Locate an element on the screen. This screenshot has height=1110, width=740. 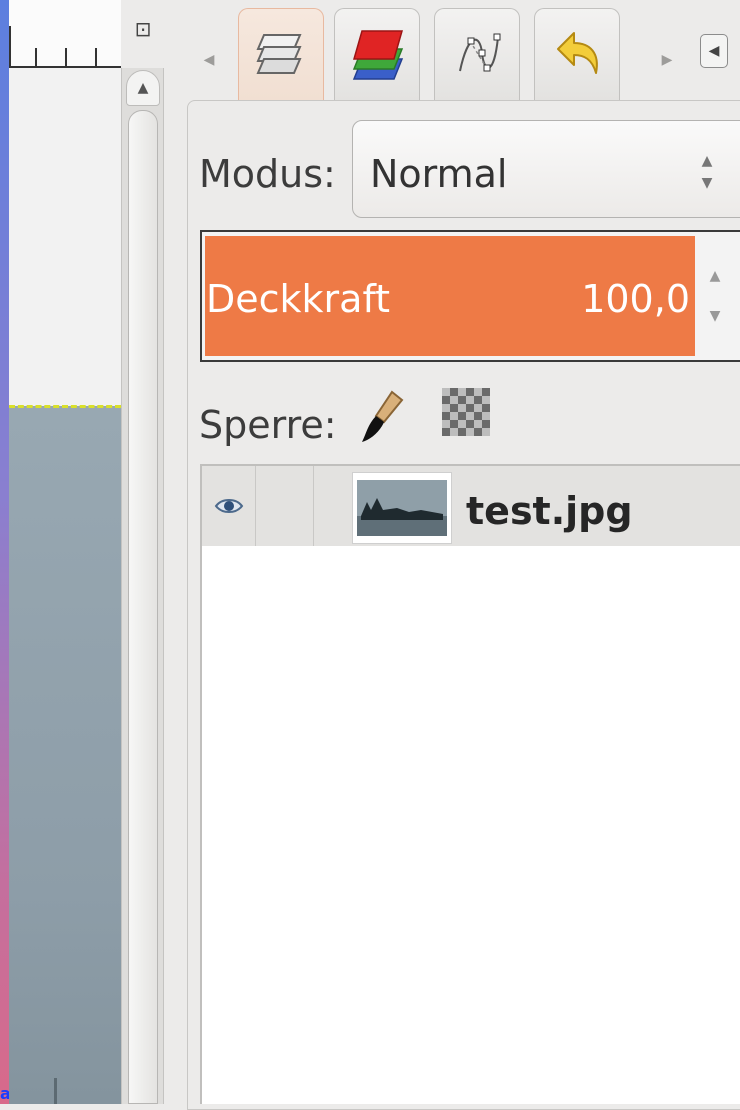
dock-menu-icon: ◀ is located at coordinates (714, 51).